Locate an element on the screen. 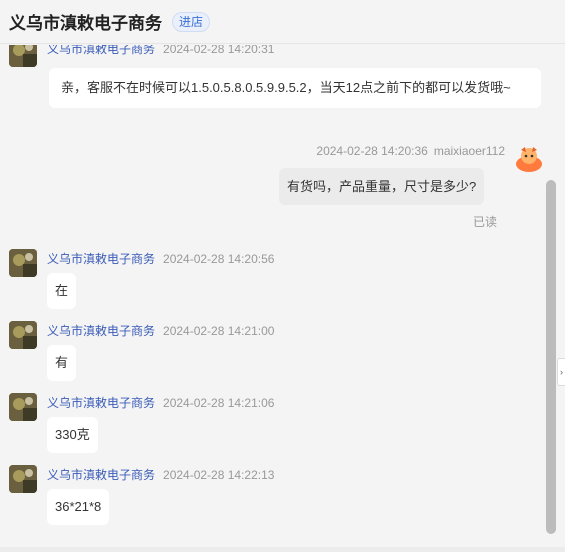 This screenshot has height=552, width=565. message-meta: 2024-02-28 14:20:36 maixiaoer112 is located at coordinates (410, 151).